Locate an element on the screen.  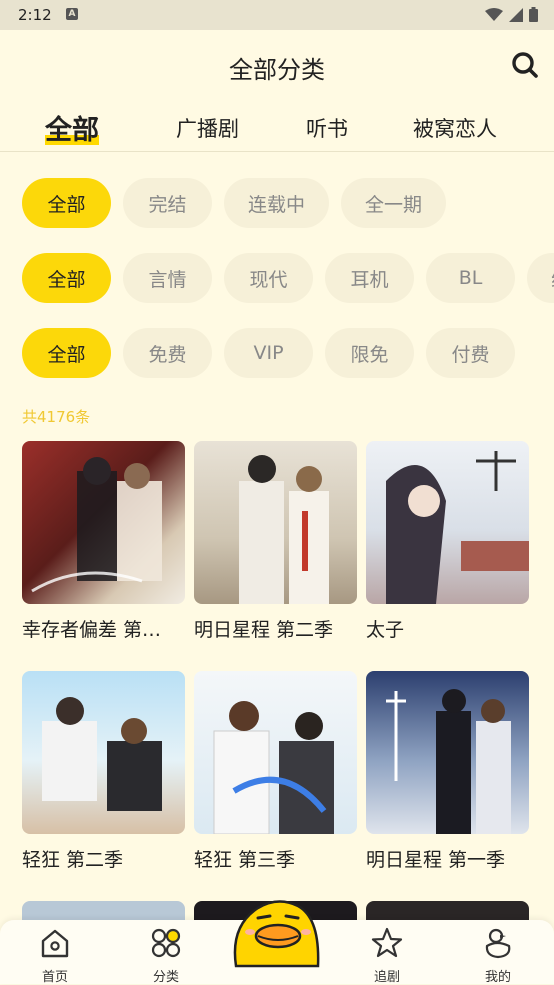
tab-bedtime-lover: 被窝恋人 is located at coordinates (455, 128).